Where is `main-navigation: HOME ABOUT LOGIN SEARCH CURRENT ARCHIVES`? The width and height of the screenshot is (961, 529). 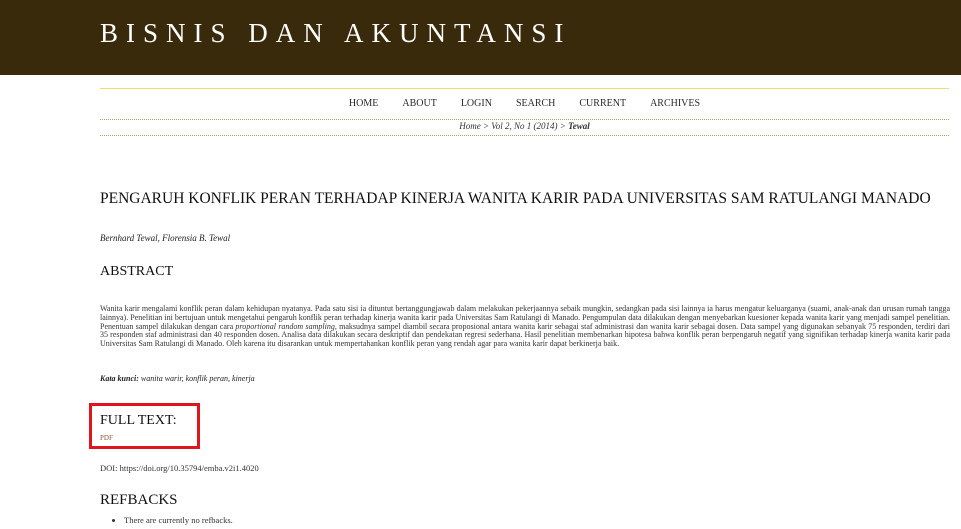 main-navigation: HOME ABOUT LOGIN SEARCH CURRENT ARCHIVES is located at coordinates (524, 98).